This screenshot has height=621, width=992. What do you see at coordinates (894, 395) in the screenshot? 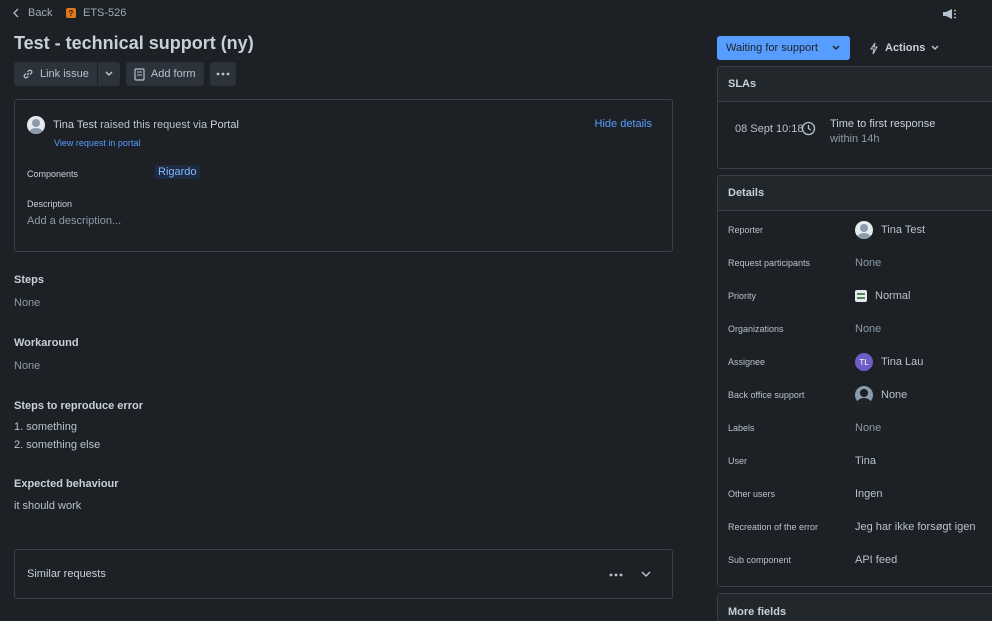
I see `back-office-value: None` at bounding box center [894, 395].